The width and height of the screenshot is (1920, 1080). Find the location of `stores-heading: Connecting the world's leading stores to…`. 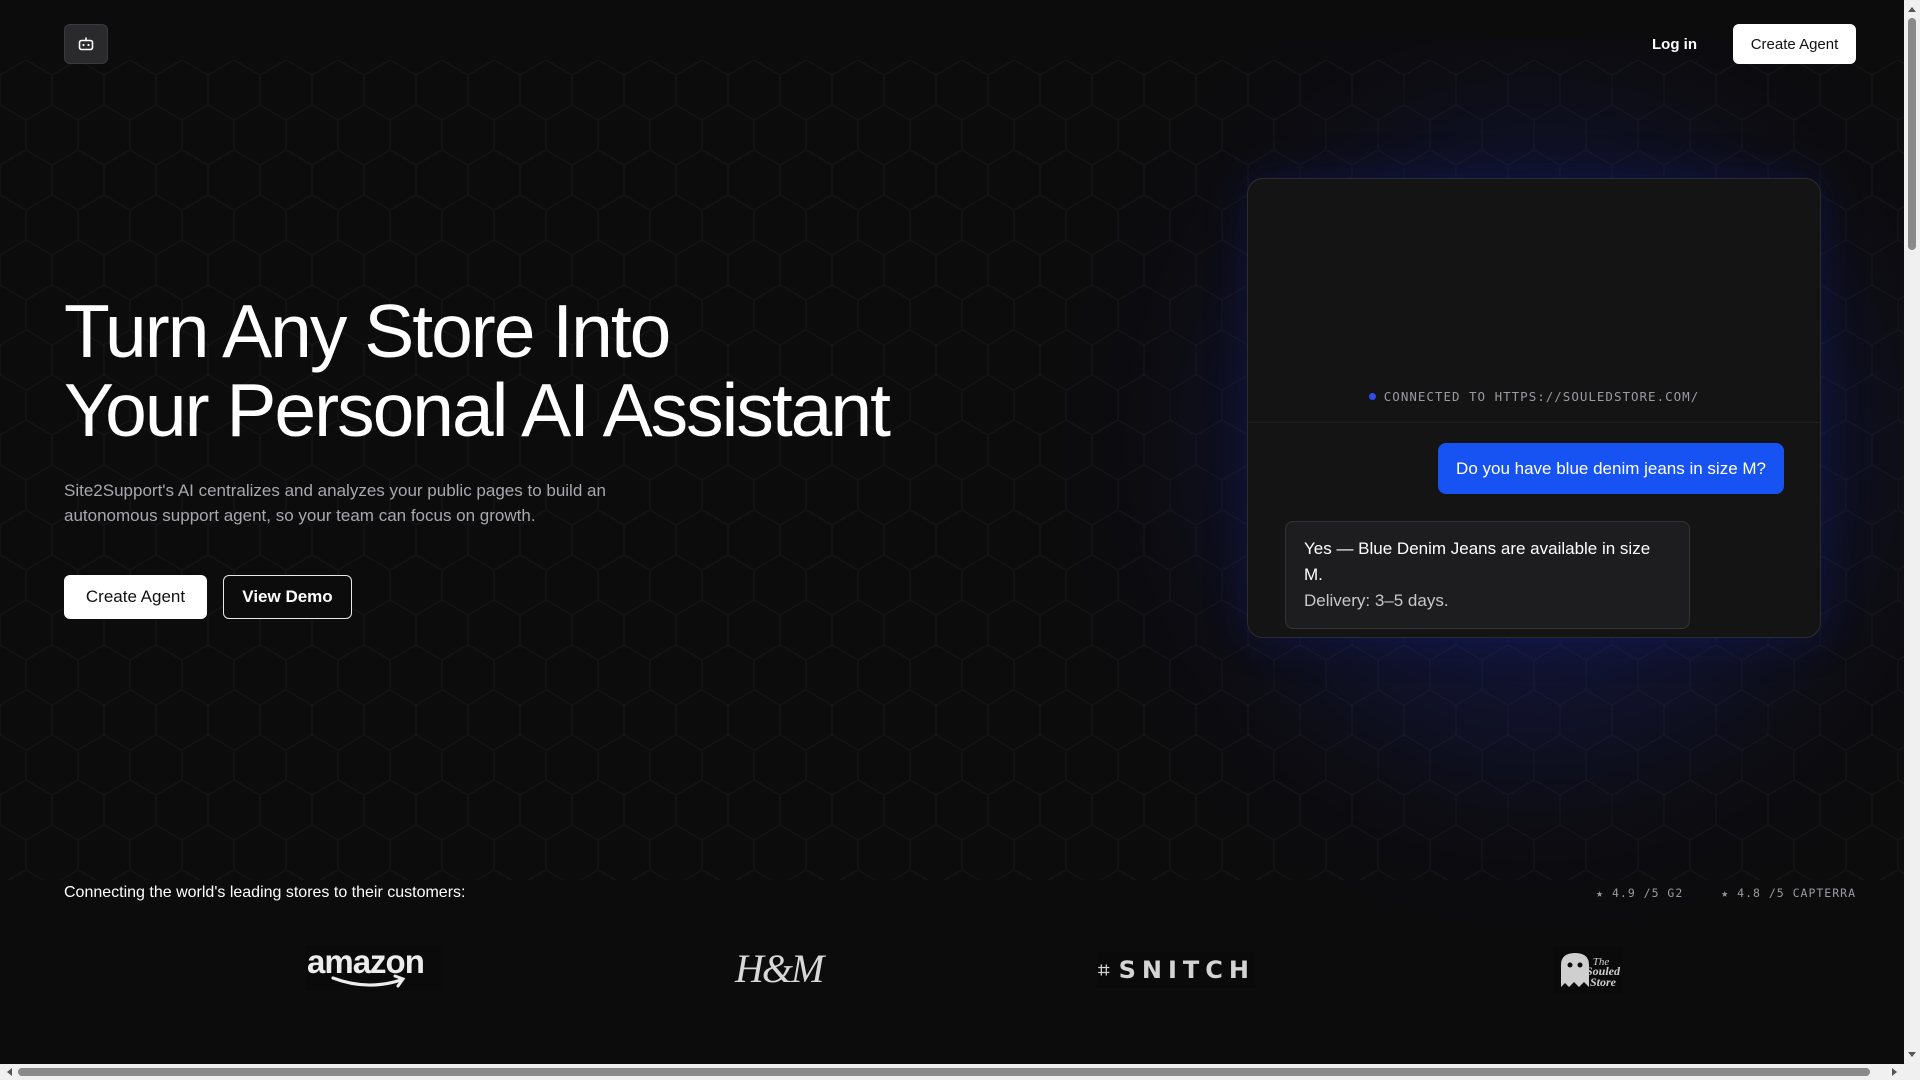

stores-heading: Connecting the world's leading stores to… is located at coordinates (265, 892).